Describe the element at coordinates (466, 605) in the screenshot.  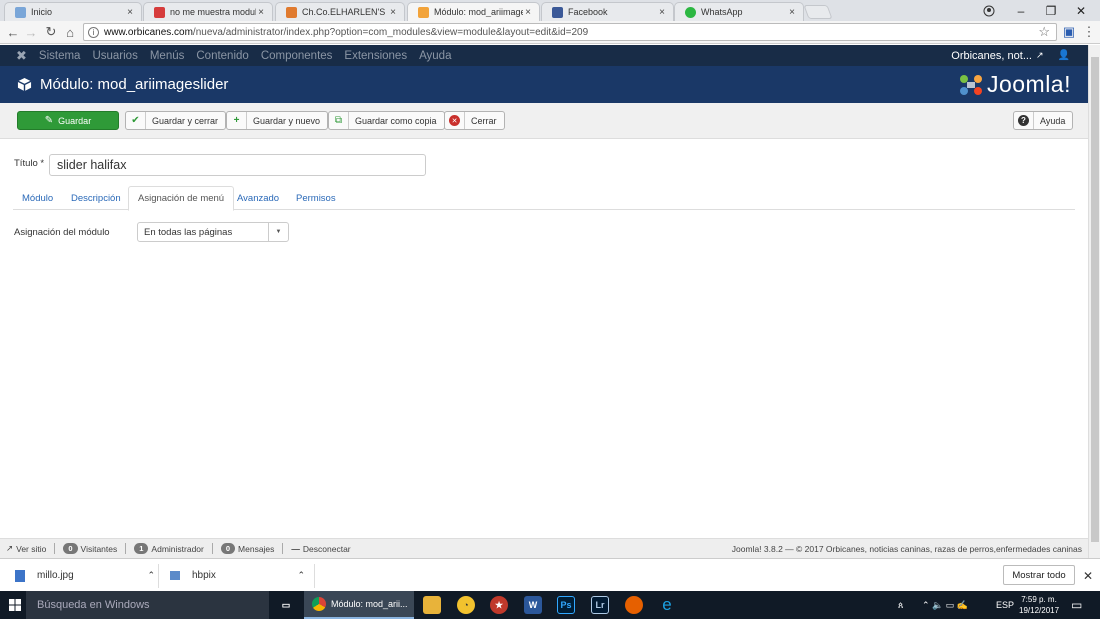
I see `app-icon: ◔` at that location.